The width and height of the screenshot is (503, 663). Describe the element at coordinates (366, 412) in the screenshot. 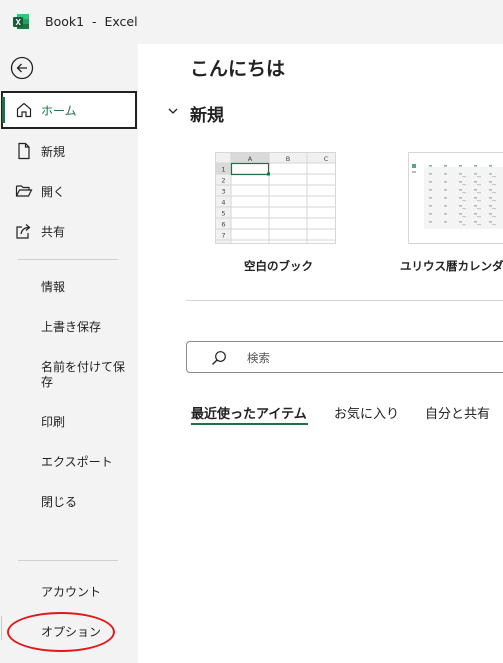

I see `tab-favorites: お気に入り` at that location.